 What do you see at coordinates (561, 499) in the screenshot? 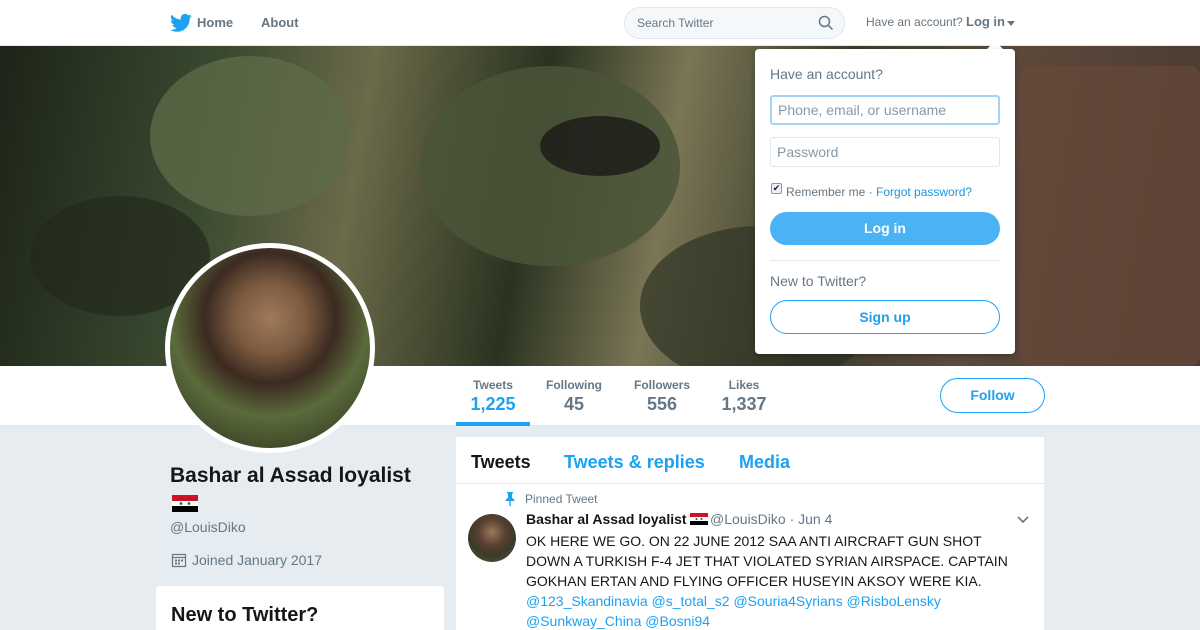
I see `pinned-tweet-label: Pinned Tweet` at bounding box center [561, 499].